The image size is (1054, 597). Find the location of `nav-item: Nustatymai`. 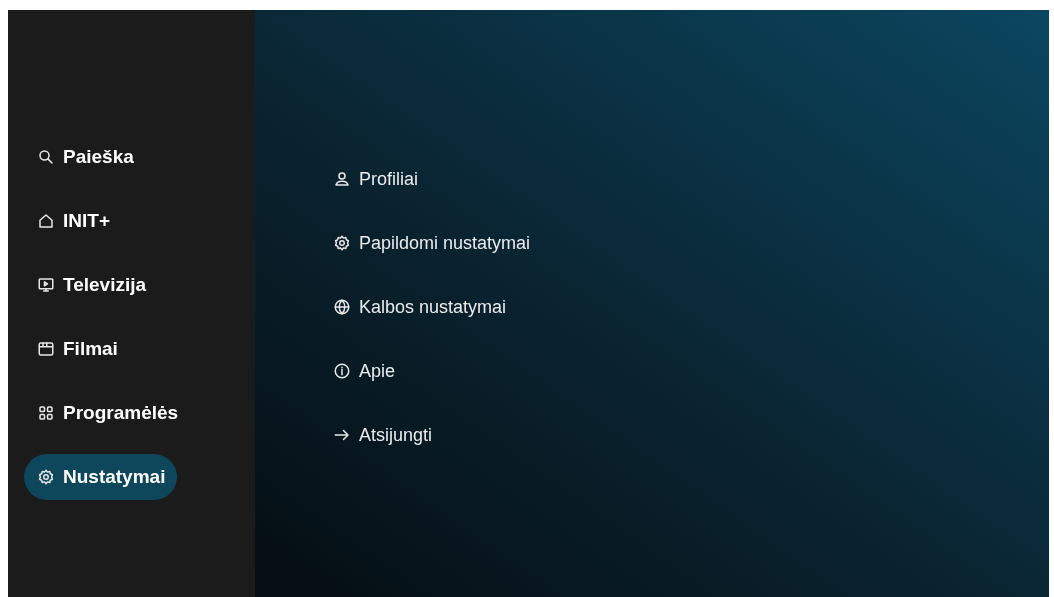

nav-item: Nustatymai is located at coordinates (101, 477).